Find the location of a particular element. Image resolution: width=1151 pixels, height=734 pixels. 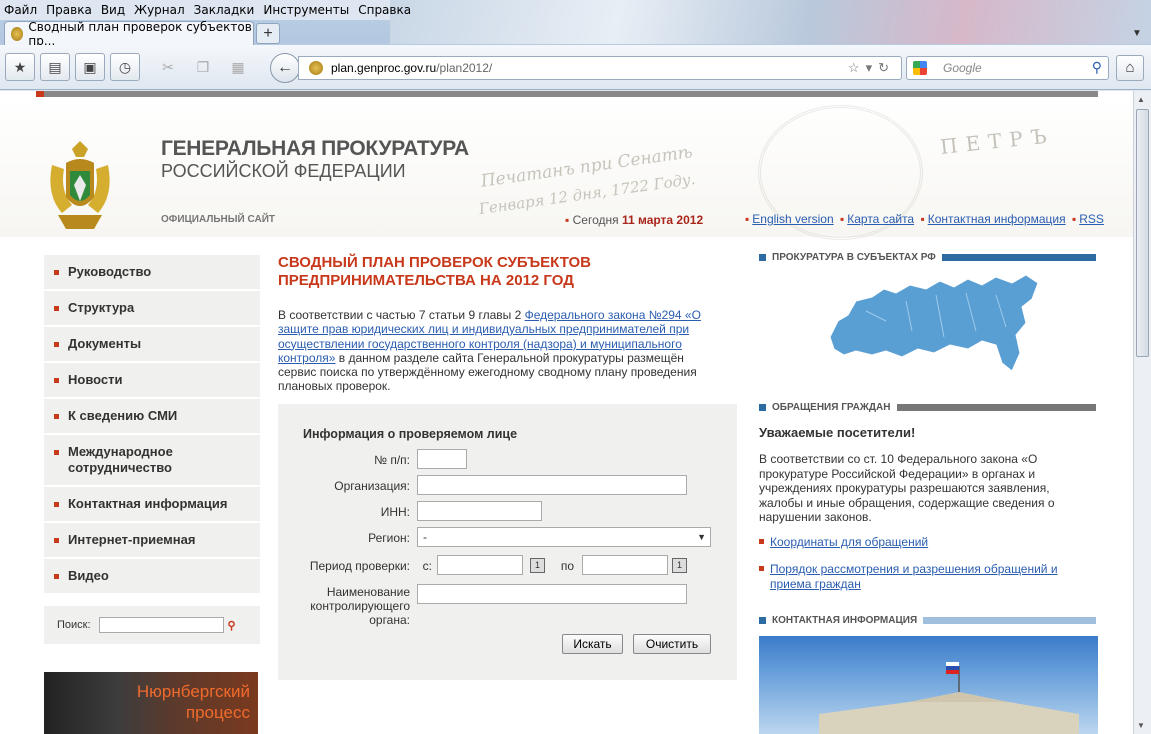

bookmark-icon: ★ is located at coordinates (20, 67).